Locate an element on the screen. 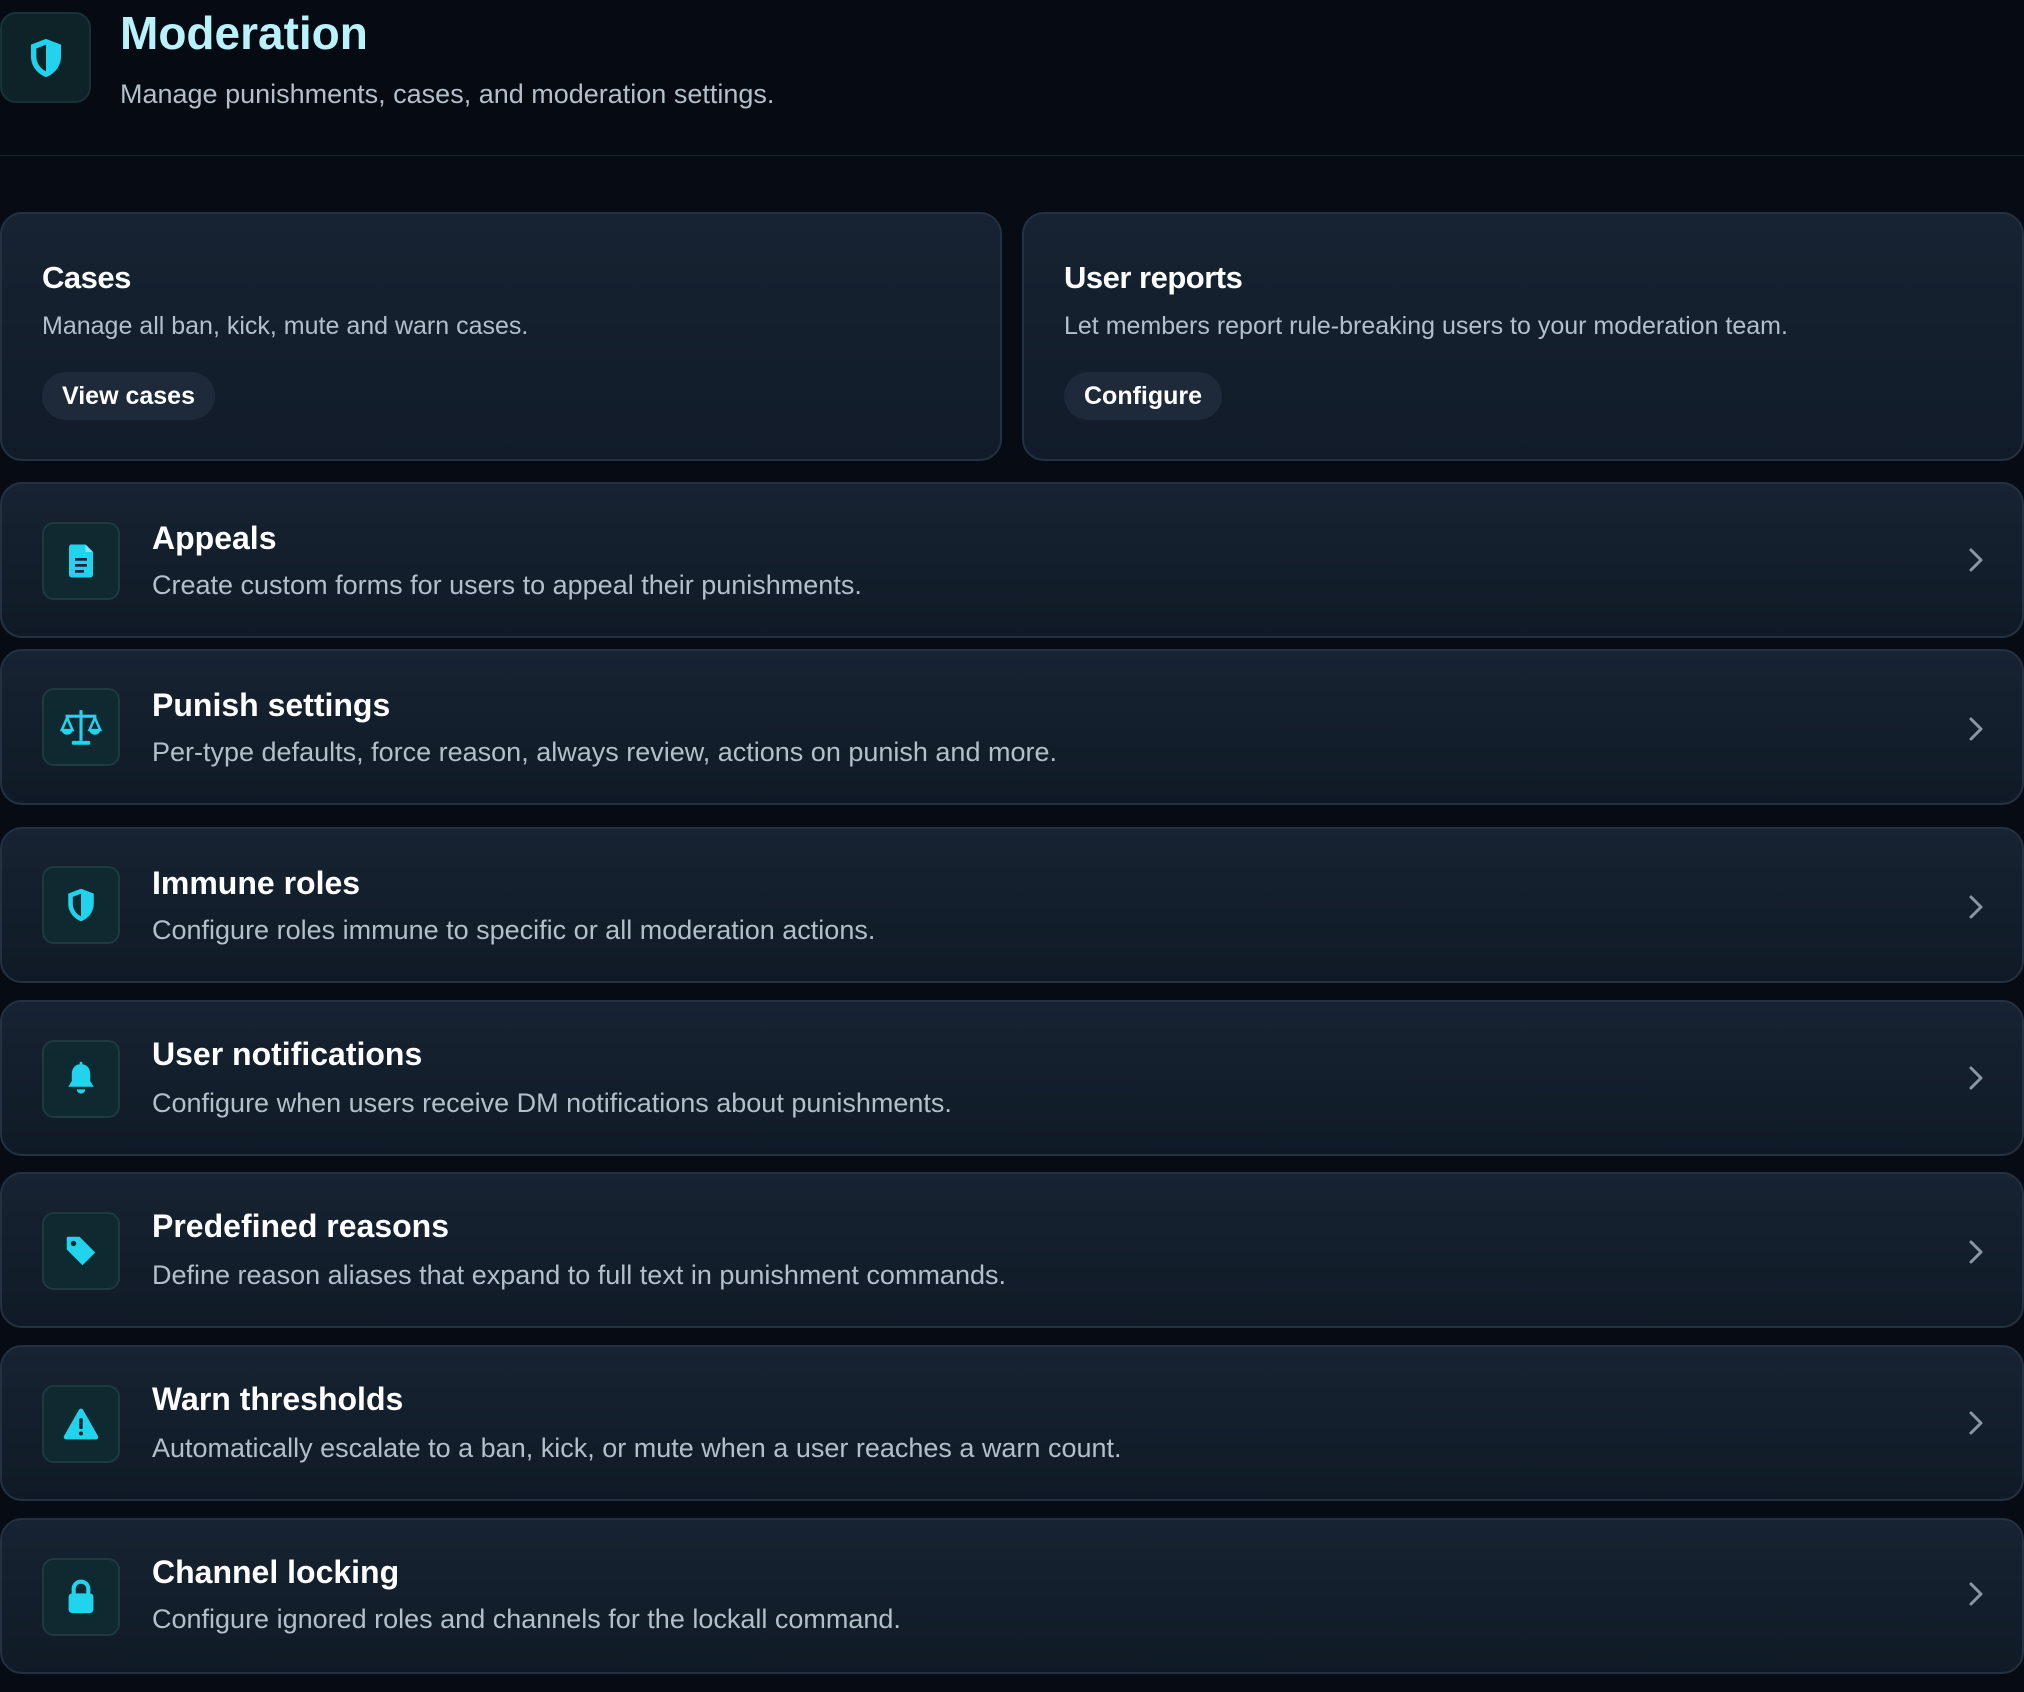  document-icon is located at coordinates (81, 561).